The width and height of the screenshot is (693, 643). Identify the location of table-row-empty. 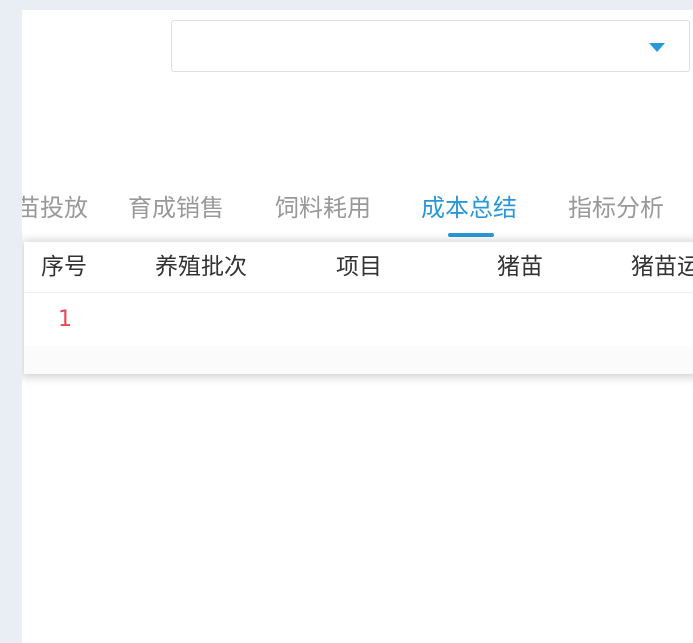
(358, 360).